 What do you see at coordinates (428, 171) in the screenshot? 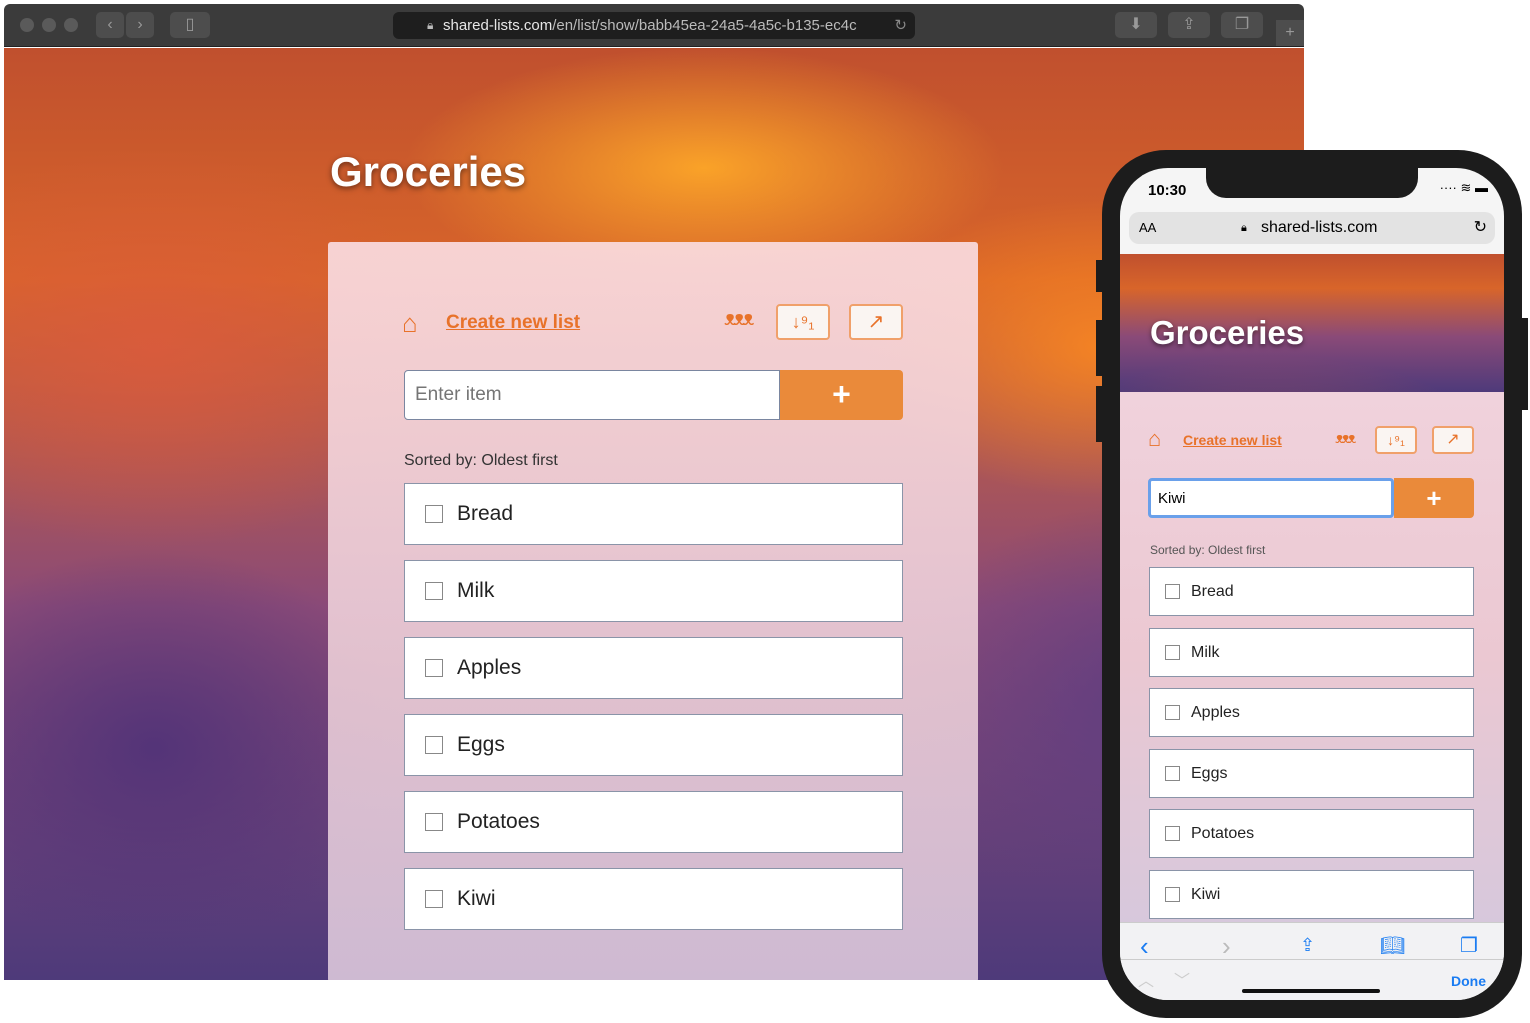
I see `page-title: Groceries` at bounding box center [428, 171].